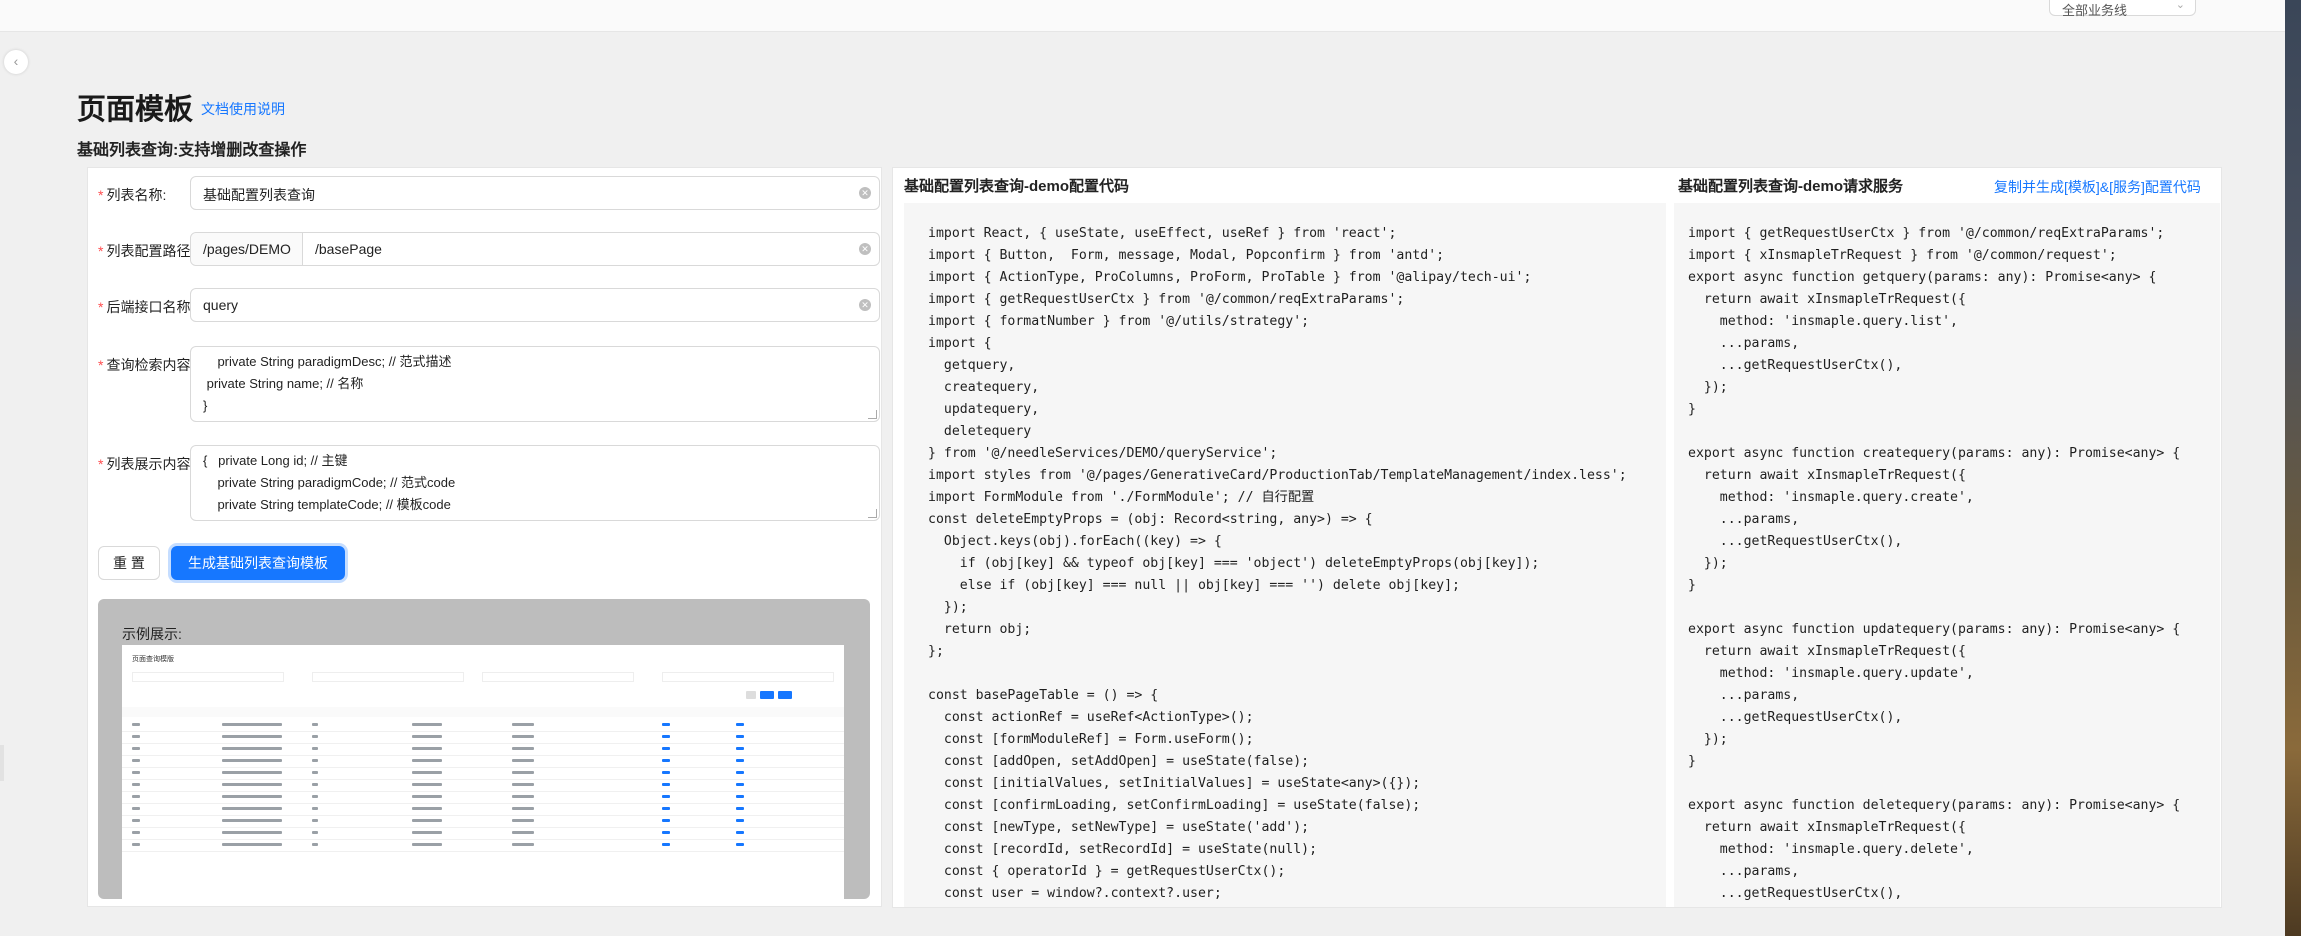 This screenshot has width=2301, height=936. What do you see at coordinates (1708, 739) in the screenshot?
I see `code-line: });` at bounding box center [1708, 739].